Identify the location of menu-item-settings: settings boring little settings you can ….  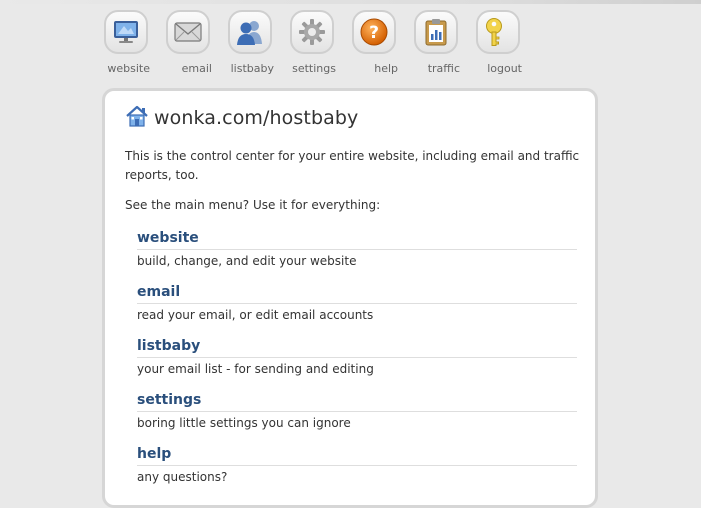
(357, 416).